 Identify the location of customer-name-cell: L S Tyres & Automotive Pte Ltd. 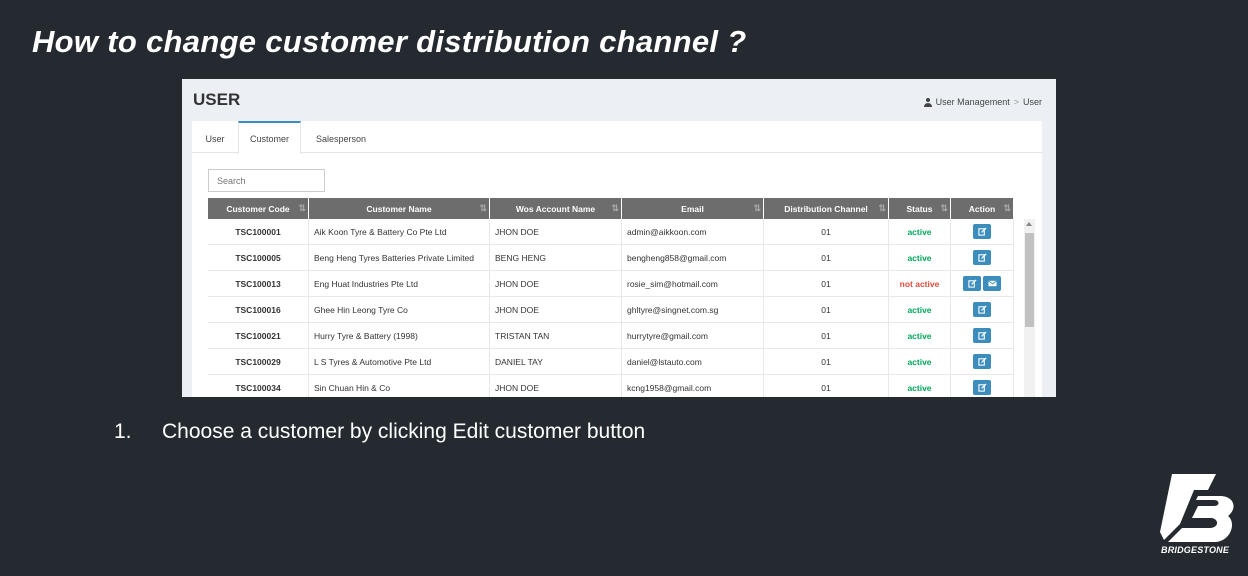
(399, 361).